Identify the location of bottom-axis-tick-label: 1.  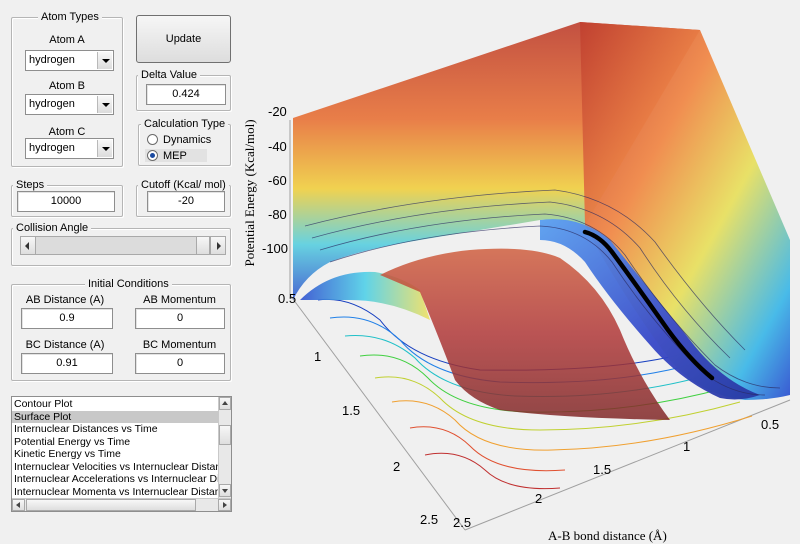
(687, 446).